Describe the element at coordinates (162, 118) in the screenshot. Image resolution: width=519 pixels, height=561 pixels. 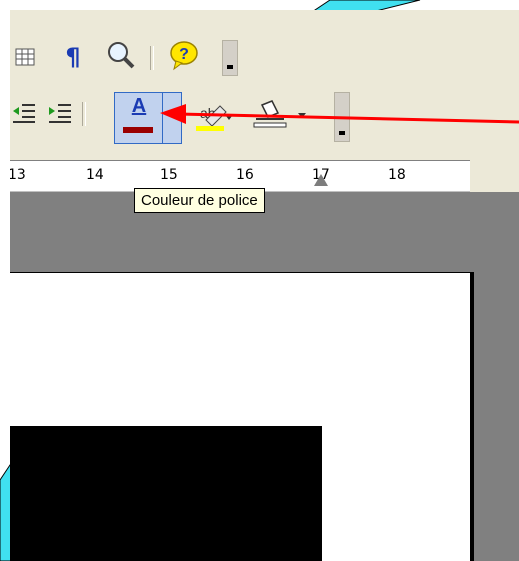
I see `font-color-dropdown-divider` at that location.